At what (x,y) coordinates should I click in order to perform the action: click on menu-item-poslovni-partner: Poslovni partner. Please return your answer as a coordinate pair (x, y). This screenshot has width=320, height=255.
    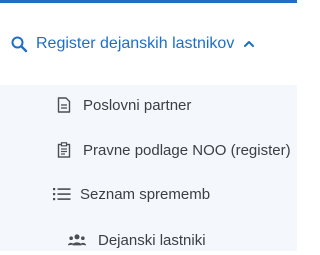
    Looking at the image, I should click on (148, 105).